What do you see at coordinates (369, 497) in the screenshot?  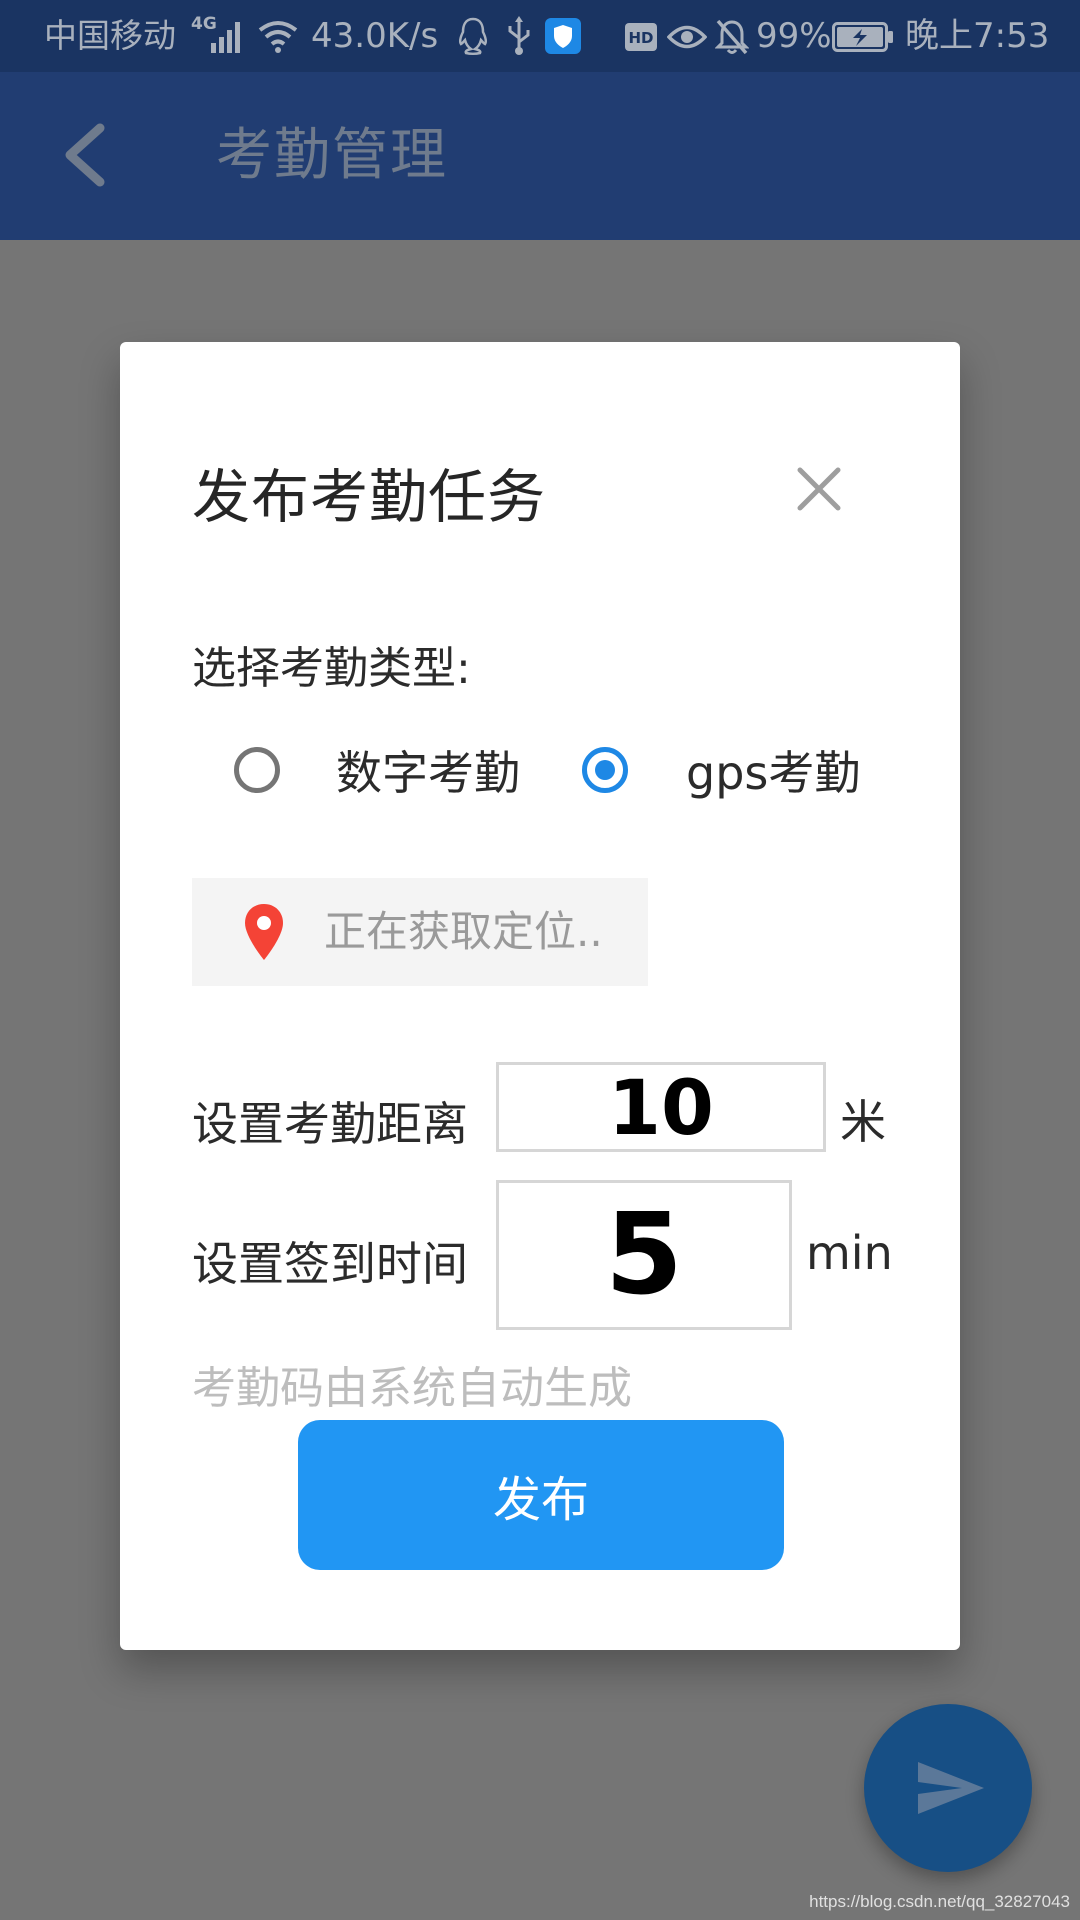 I see `dialog-title: 发布考勤任务` at bounding box center [369, 497].